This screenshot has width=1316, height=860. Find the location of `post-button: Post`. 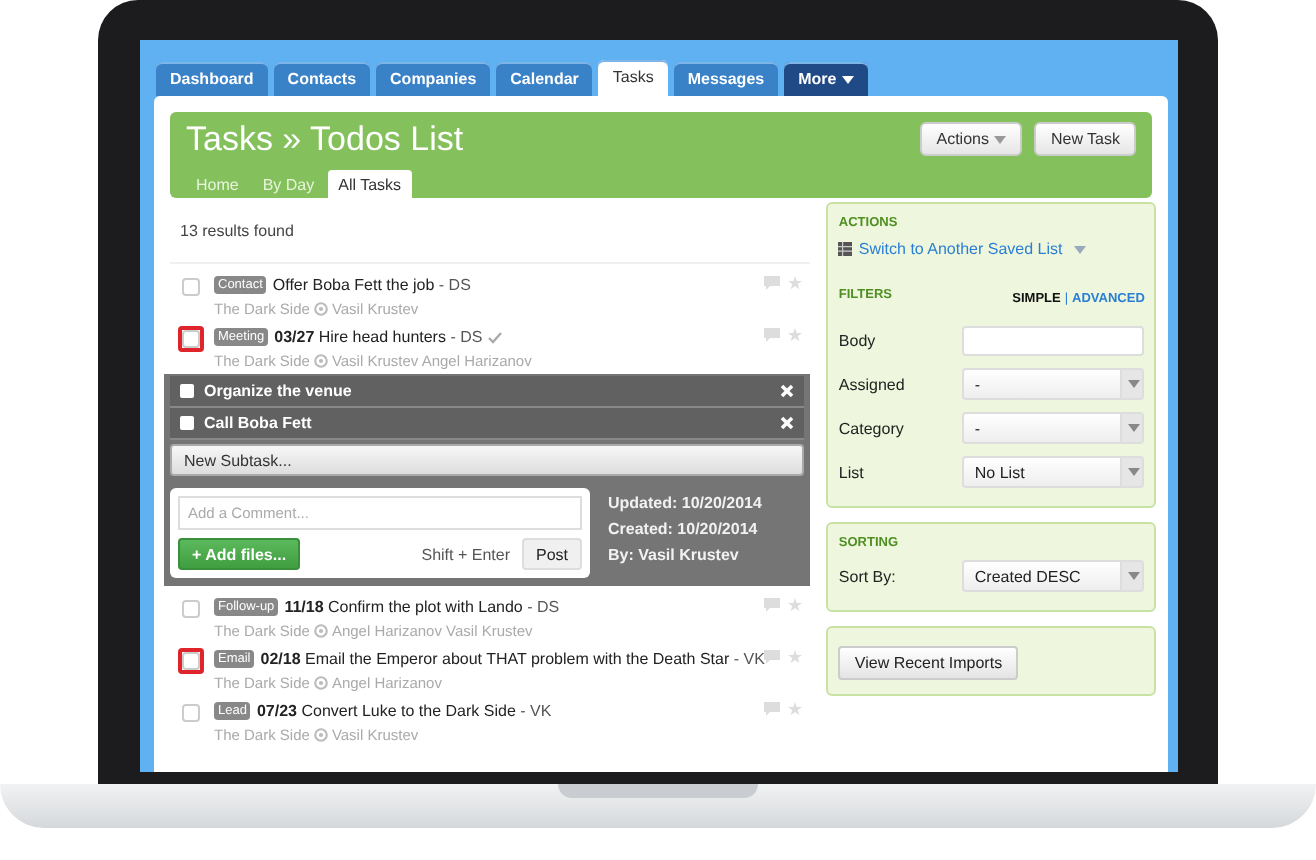

post-button: Post is located at coordinates (551, 554).